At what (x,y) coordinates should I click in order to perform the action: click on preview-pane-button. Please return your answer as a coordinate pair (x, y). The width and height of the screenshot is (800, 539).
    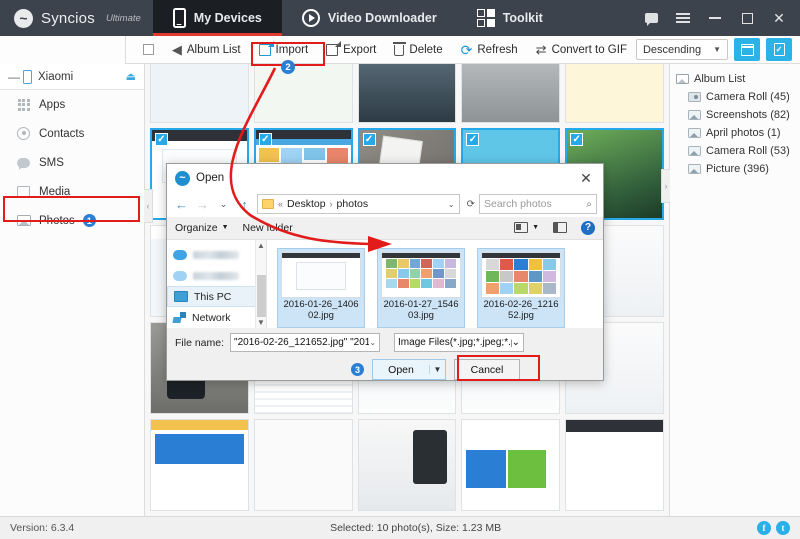
    Looking at the image, I should click on (560, 228).